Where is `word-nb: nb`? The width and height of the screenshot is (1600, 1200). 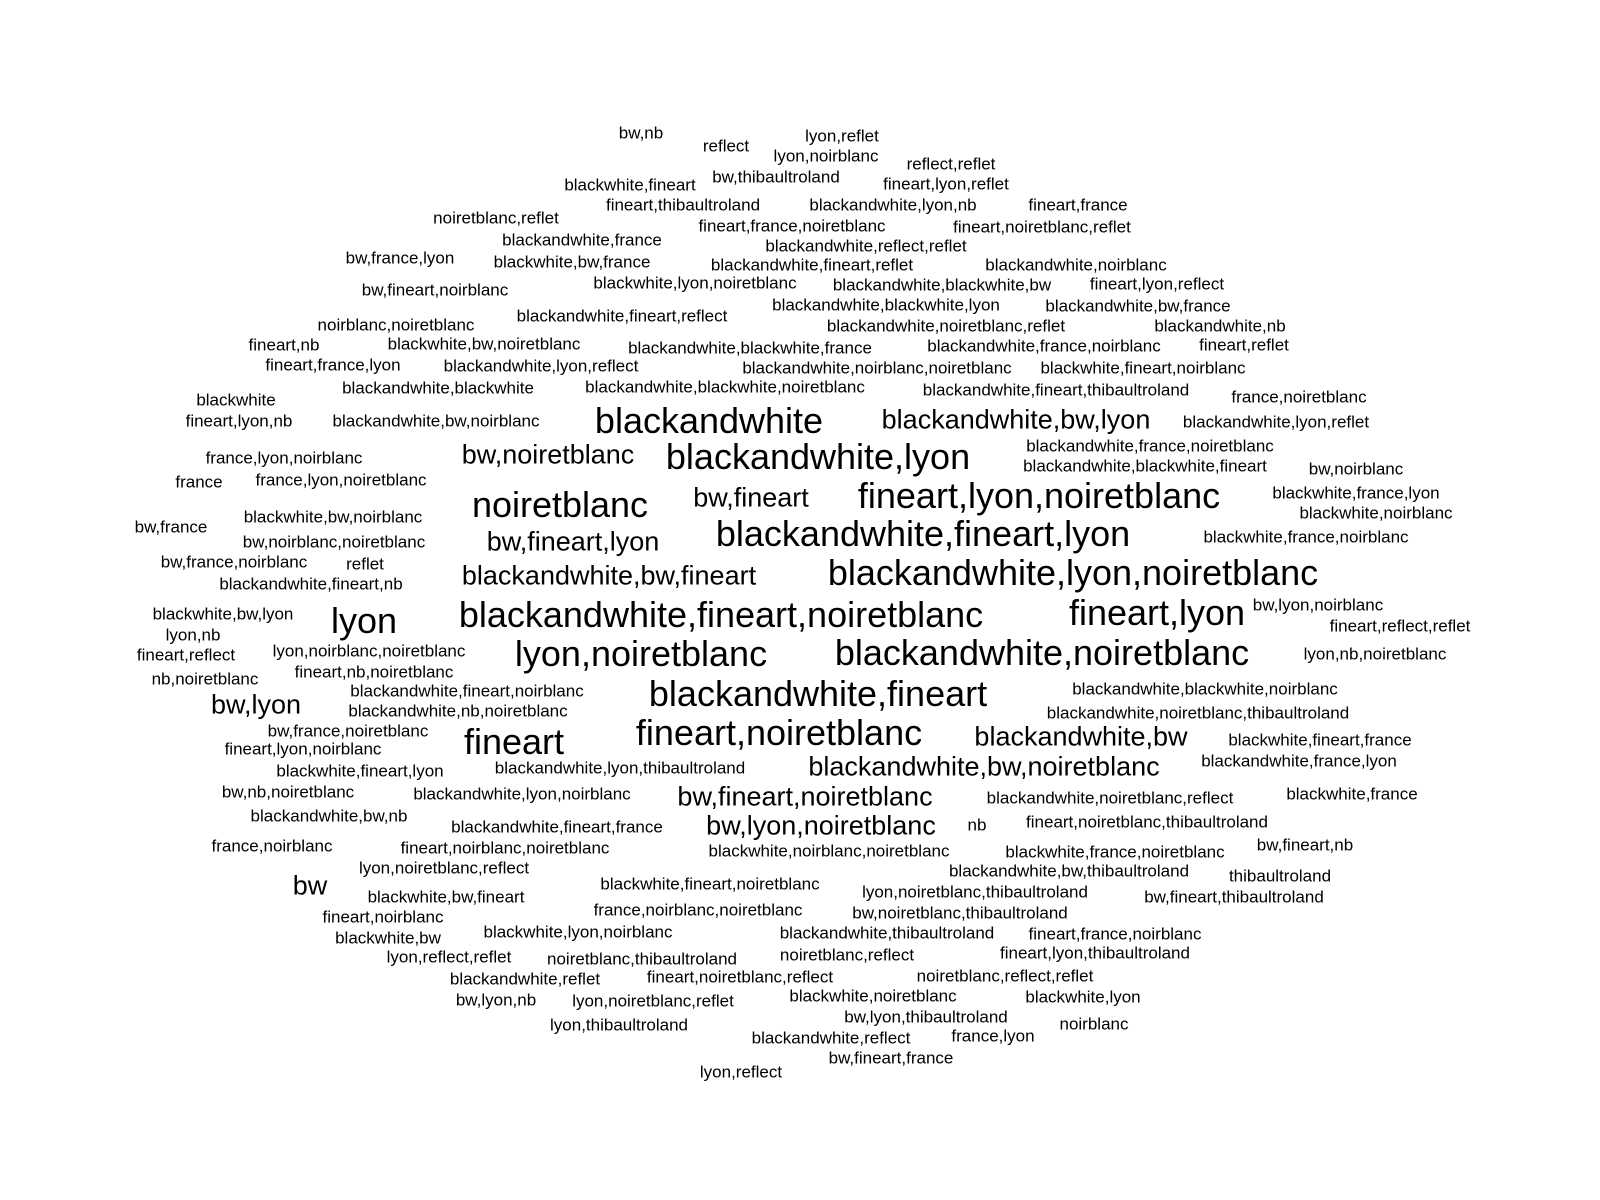
word-nb: nb is located at coordinates (977, 825).